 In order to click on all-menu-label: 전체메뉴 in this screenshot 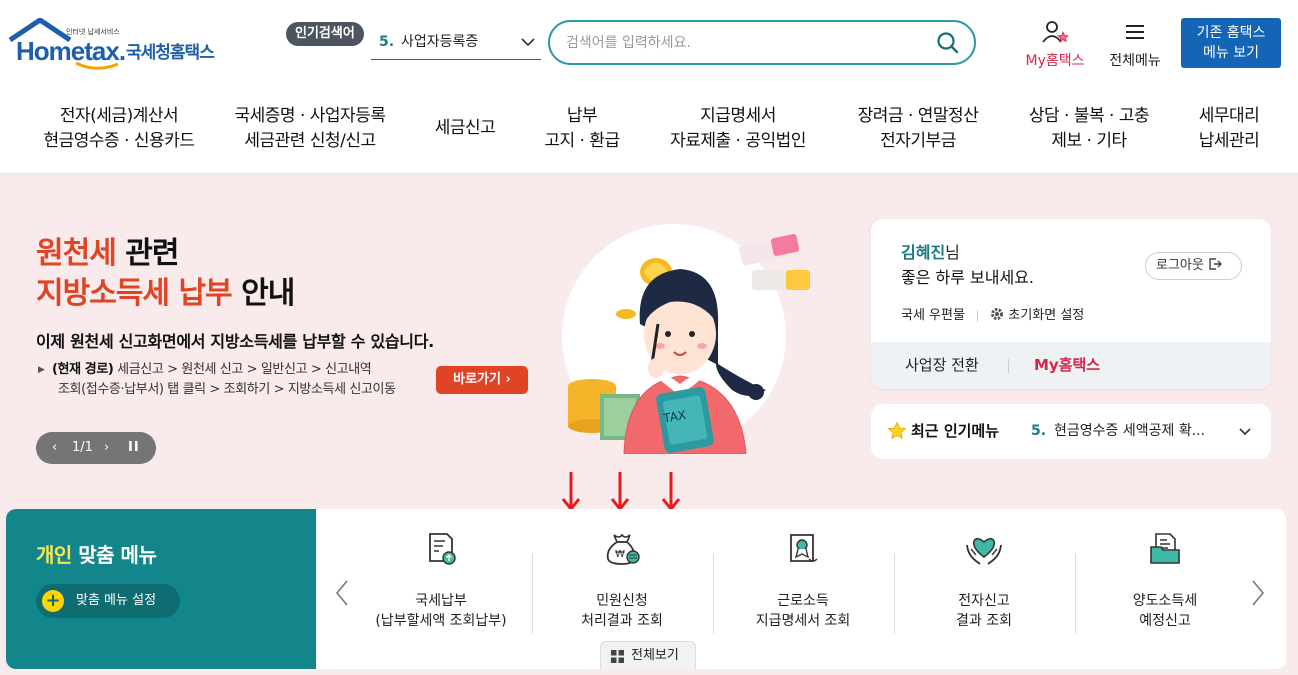, I will do `click(1135, 61)`.